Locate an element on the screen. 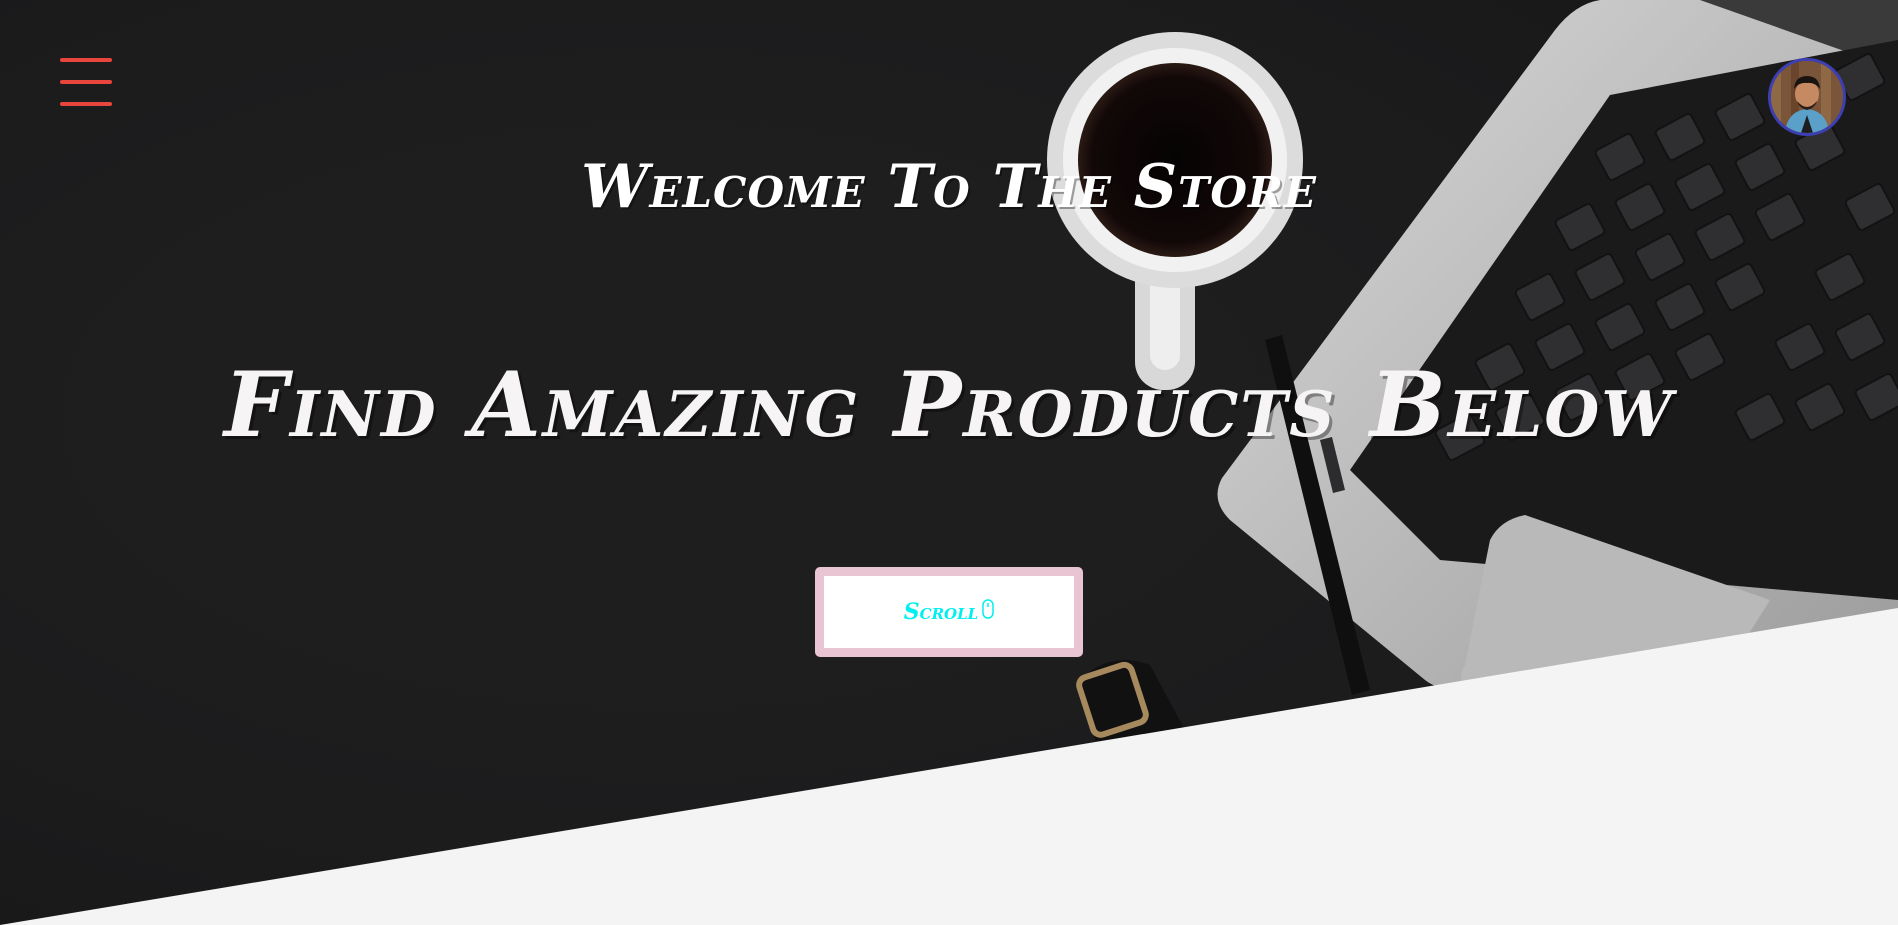 This screenshot has height=925, width=1898. hero-headline: Find Amazing Products Below is located at coordinates (949, 405).